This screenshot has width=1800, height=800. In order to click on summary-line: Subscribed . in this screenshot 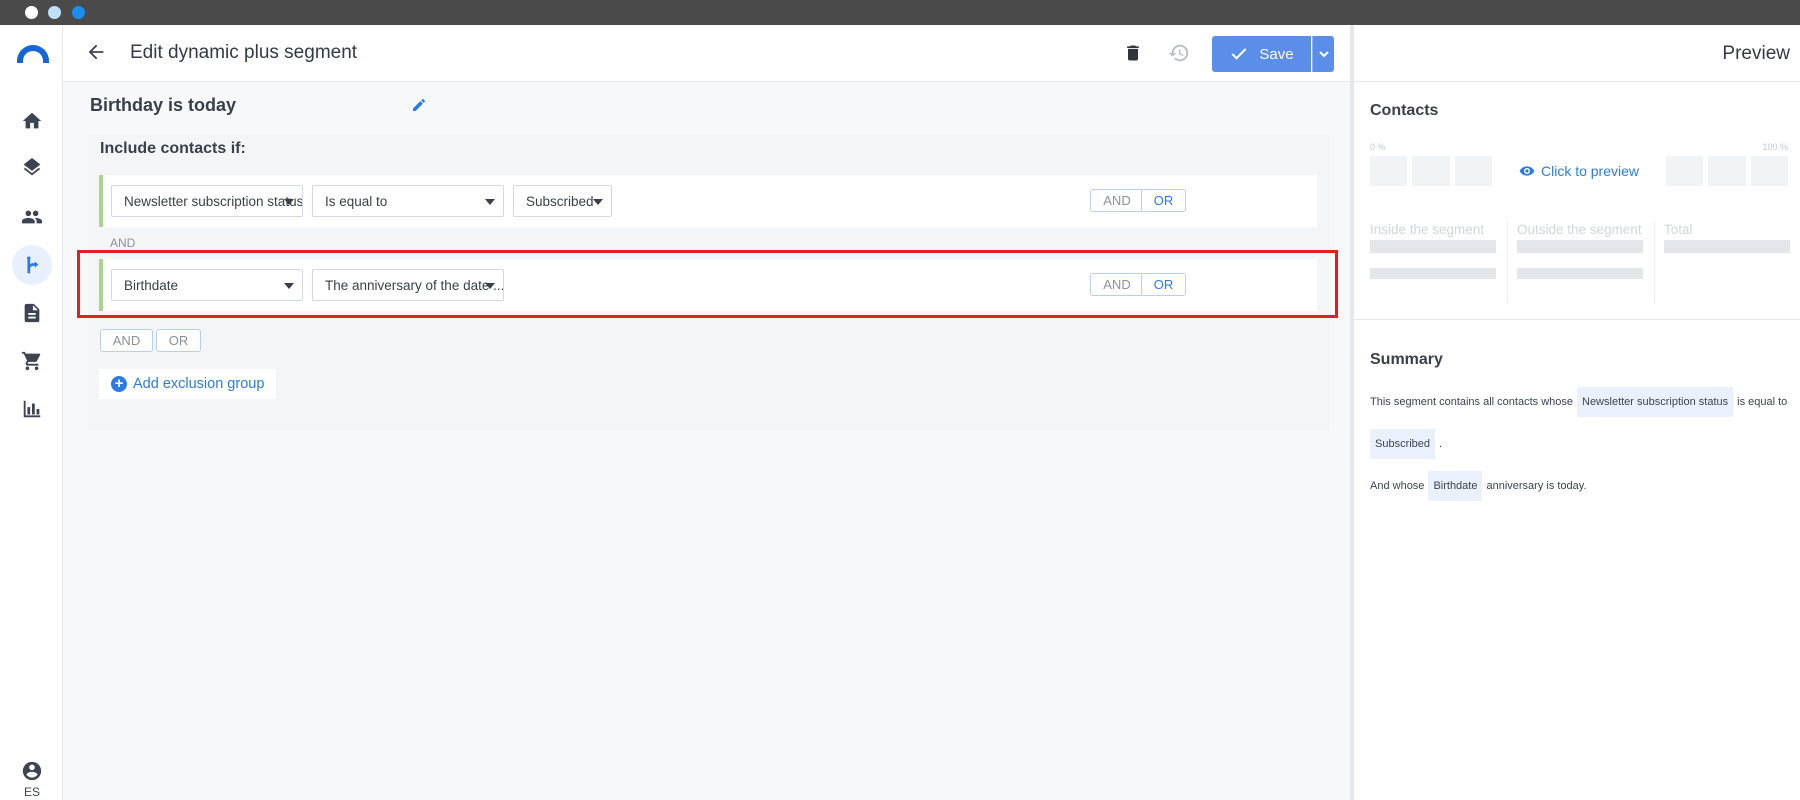, I will do `click(1404, 444)`.